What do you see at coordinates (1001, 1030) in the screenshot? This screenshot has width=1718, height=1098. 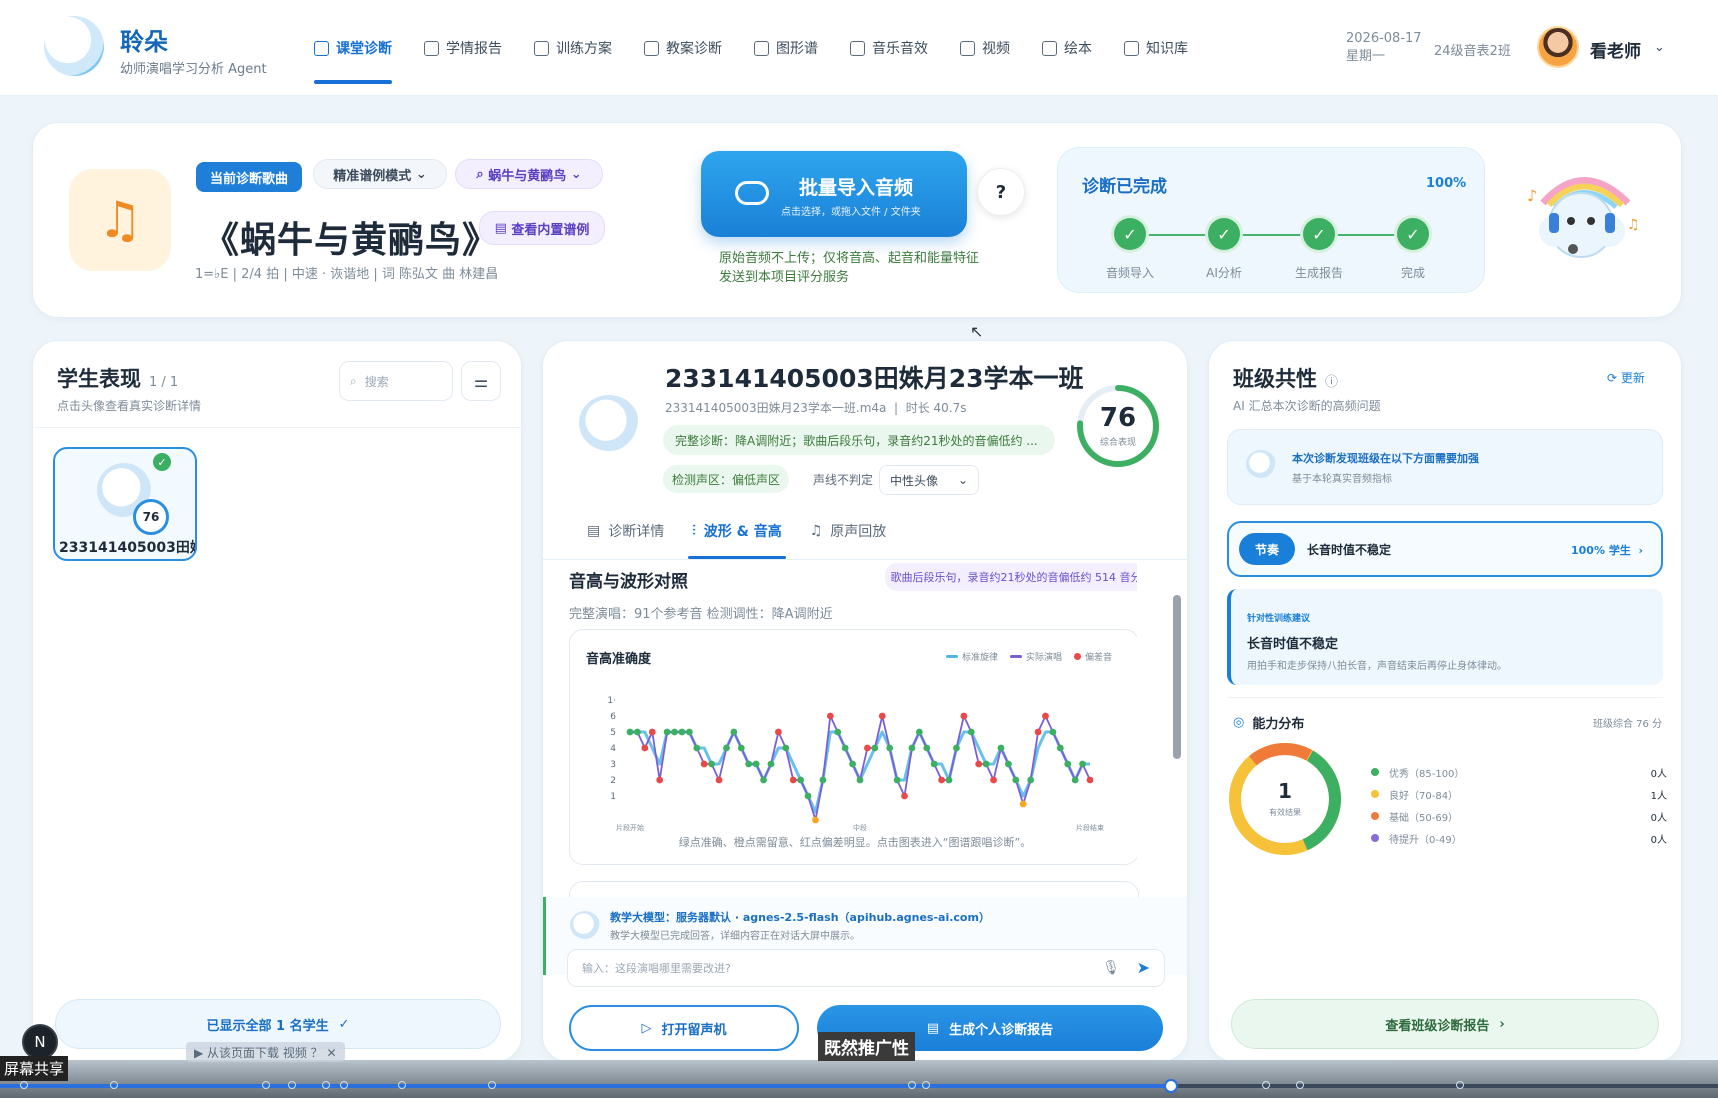 I see `report-label: 生成个人诊断报告` at bounding box center [1001, 1030].